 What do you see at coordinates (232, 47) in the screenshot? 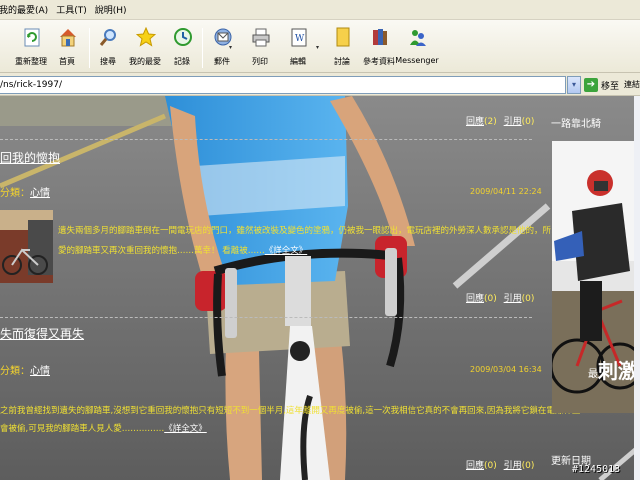
I see `mail-dropdown-arrow-icon: ▾` at bounding box center [232, 47].